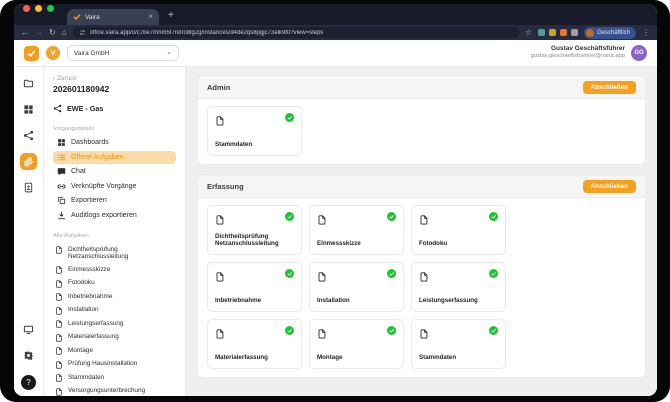 The width and height of the screenshot is (670, 402). I want to click on org-select: Vaira GmbH ⌄, so click(123, 53).